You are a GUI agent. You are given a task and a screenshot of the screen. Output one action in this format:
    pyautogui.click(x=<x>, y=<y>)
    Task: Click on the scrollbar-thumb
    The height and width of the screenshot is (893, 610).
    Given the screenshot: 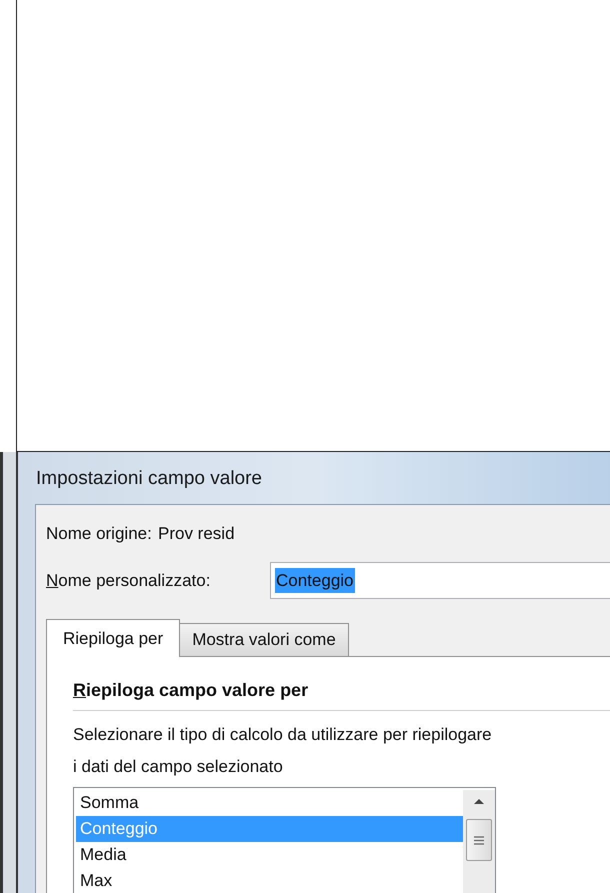 What is the action you would take?
    pyautogui.click(x=479, y=840)
    